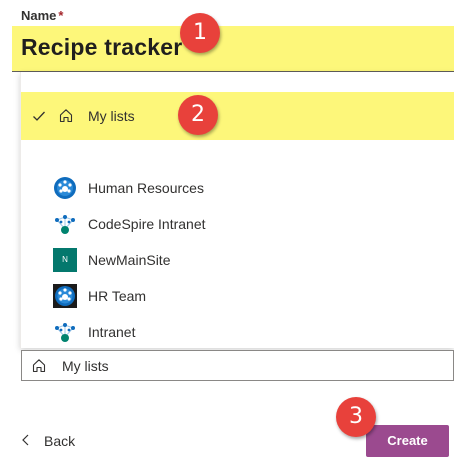 This screenshot has height=466, width=454. I want to click on callout-badge-3: 3, so click(356, 417).